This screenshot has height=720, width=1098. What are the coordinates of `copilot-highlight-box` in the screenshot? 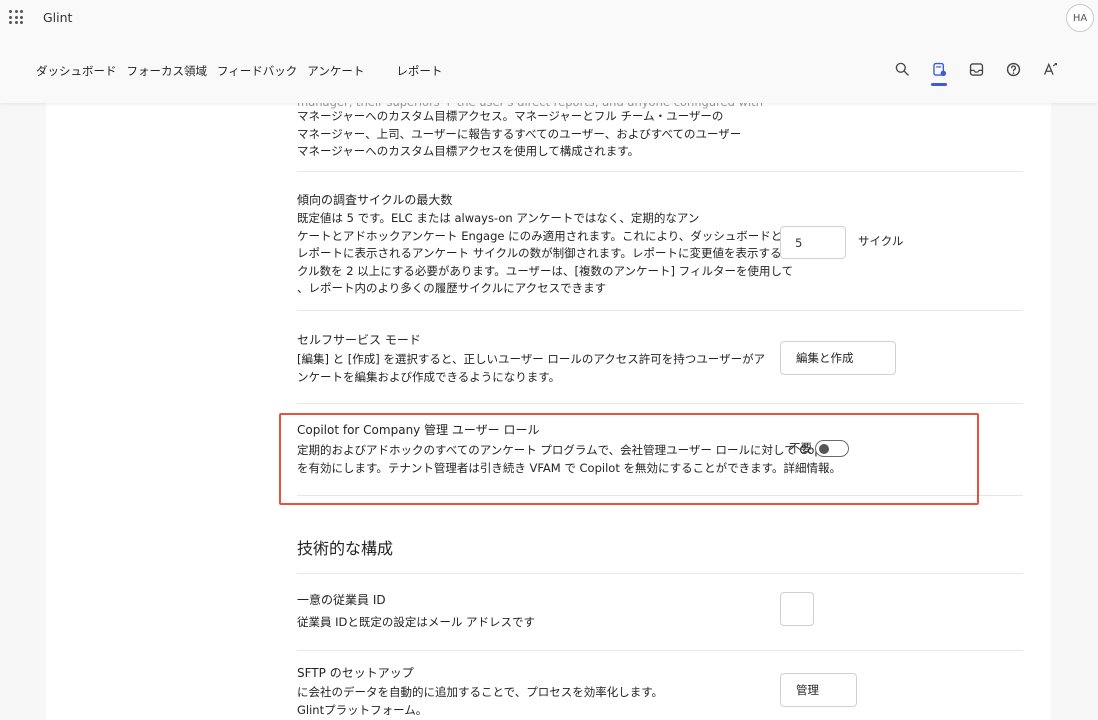 It's located at (629, 459).